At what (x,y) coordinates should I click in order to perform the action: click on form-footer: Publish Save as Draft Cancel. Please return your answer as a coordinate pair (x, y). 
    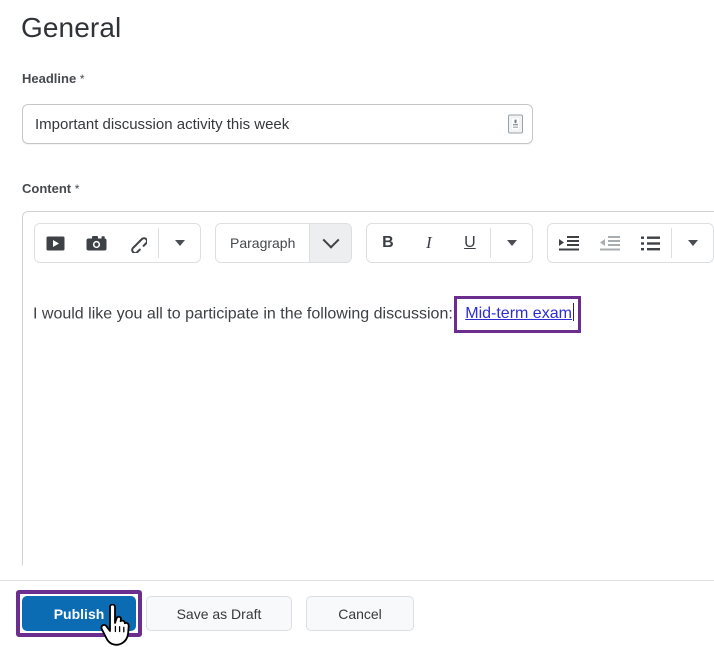
    Looking at the image, I should click on (357, 614).